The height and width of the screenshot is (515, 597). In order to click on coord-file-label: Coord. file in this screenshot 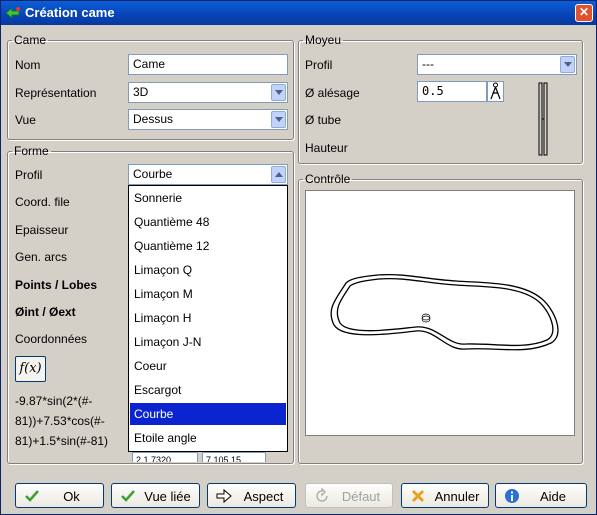, I will do `click(42, 202)`.